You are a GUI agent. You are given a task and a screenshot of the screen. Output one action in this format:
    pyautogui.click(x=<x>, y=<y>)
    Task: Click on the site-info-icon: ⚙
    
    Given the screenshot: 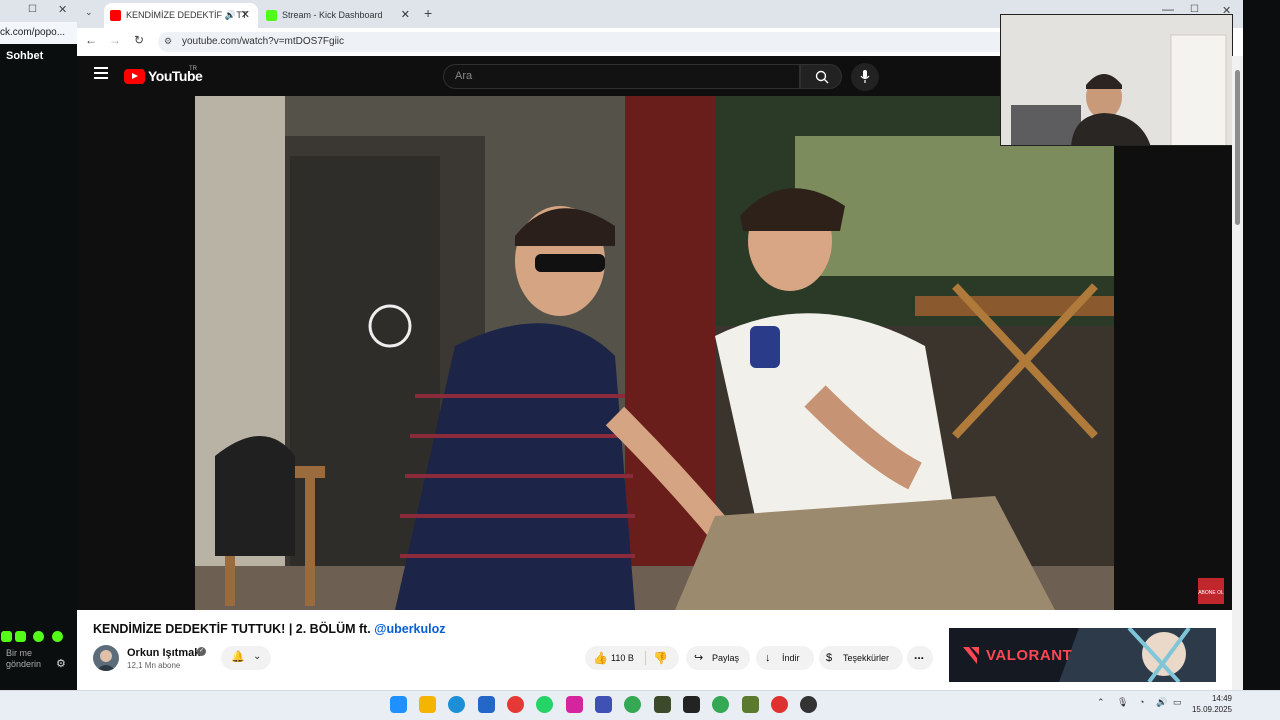 What is the action you would take?
    pyautogui.click(x=168, y=41)
    